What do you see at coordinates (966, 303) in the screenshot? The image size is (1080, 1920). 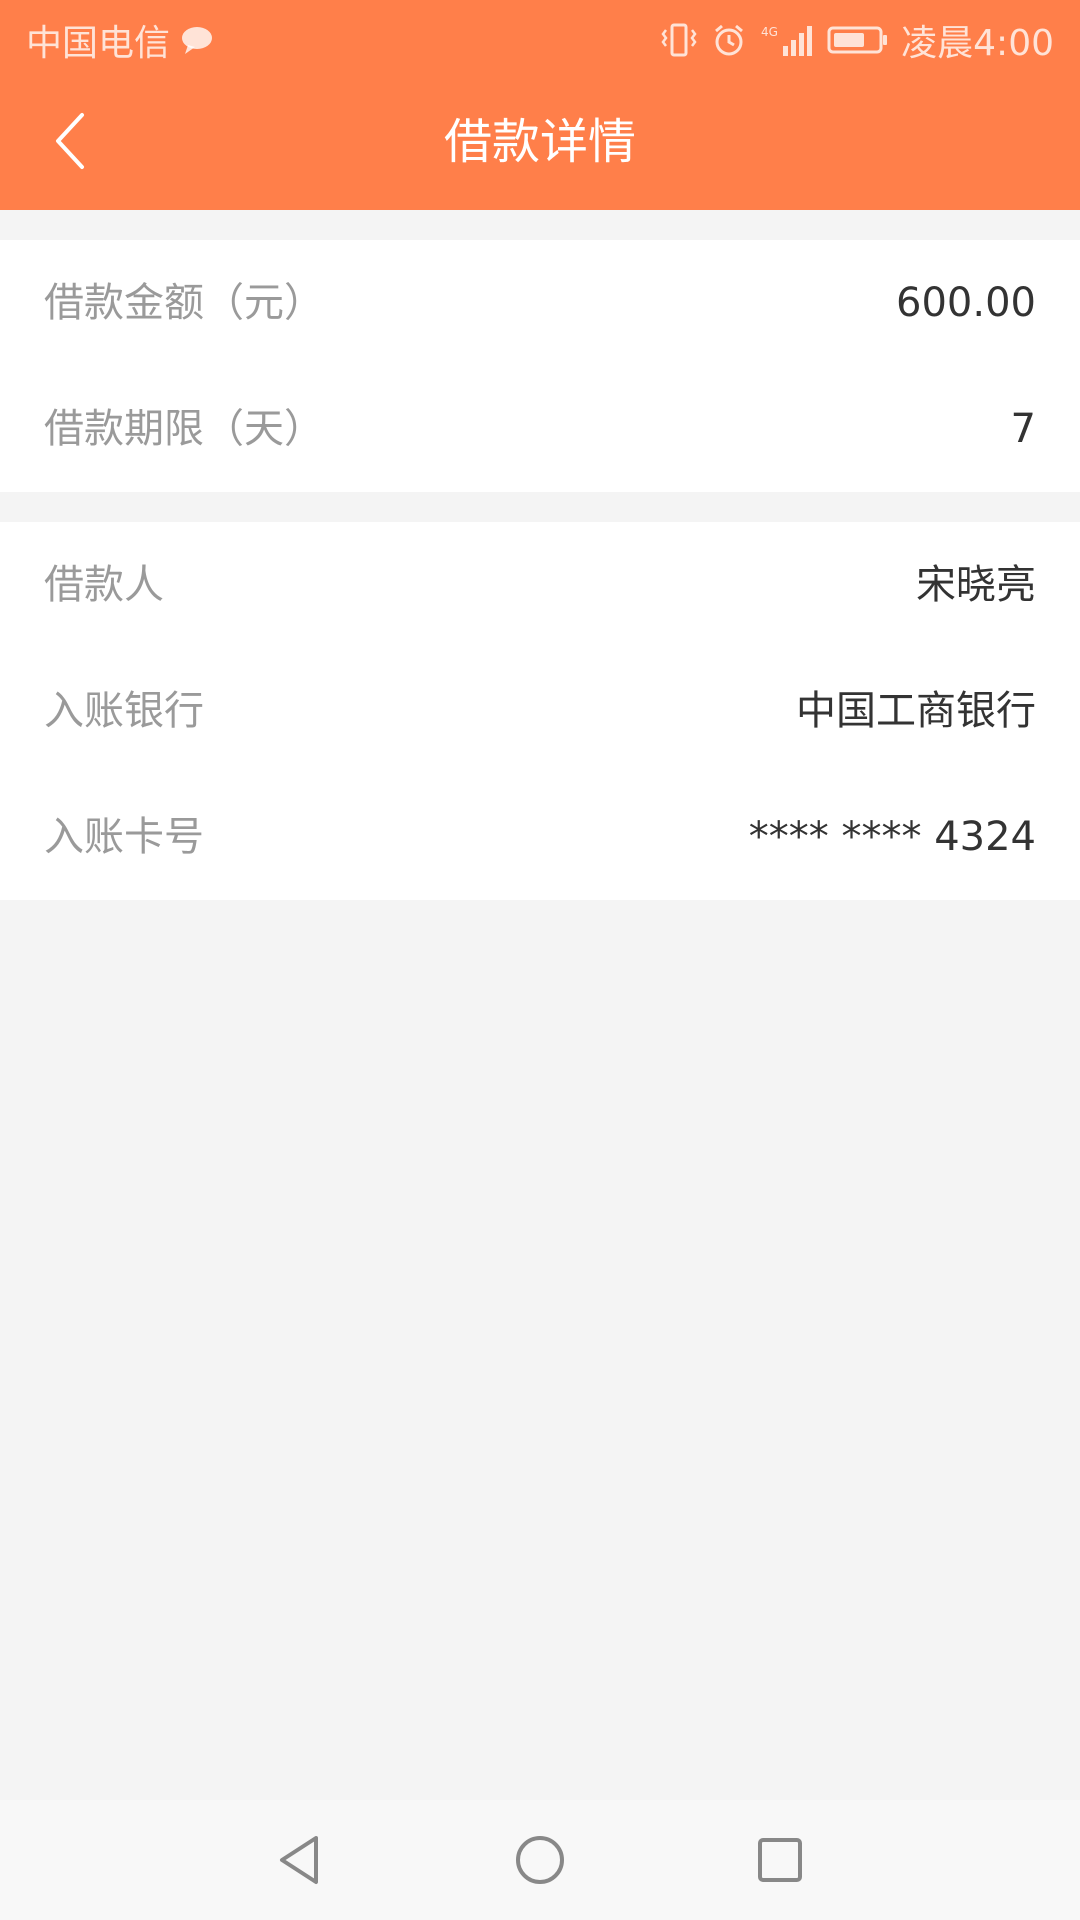 I see `loan-amount-value: 600.00` at bounding box center [966, 303].